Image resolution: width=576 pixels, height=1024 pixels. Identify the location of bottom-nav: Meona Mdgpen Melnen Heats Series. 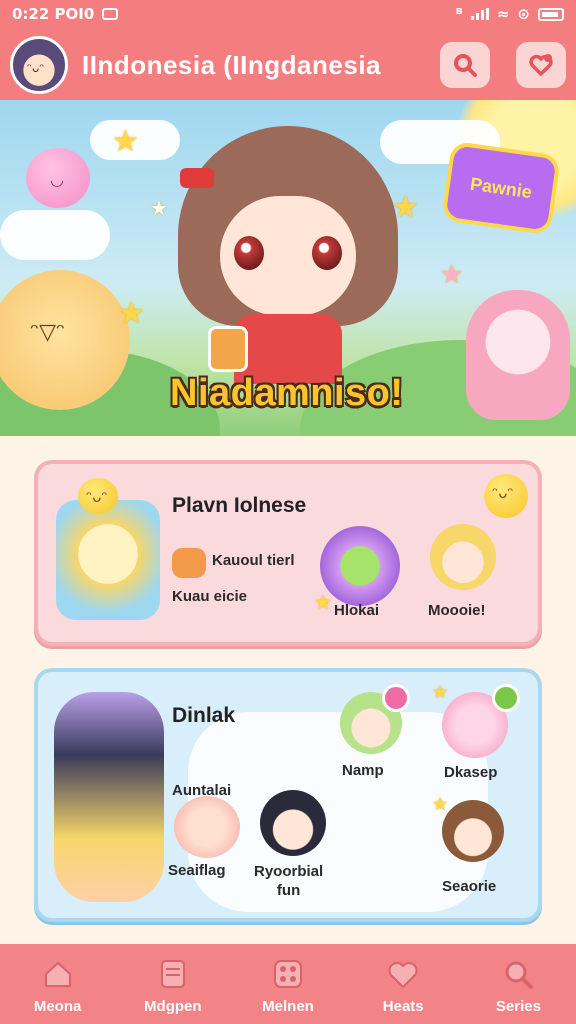
(288, 984).